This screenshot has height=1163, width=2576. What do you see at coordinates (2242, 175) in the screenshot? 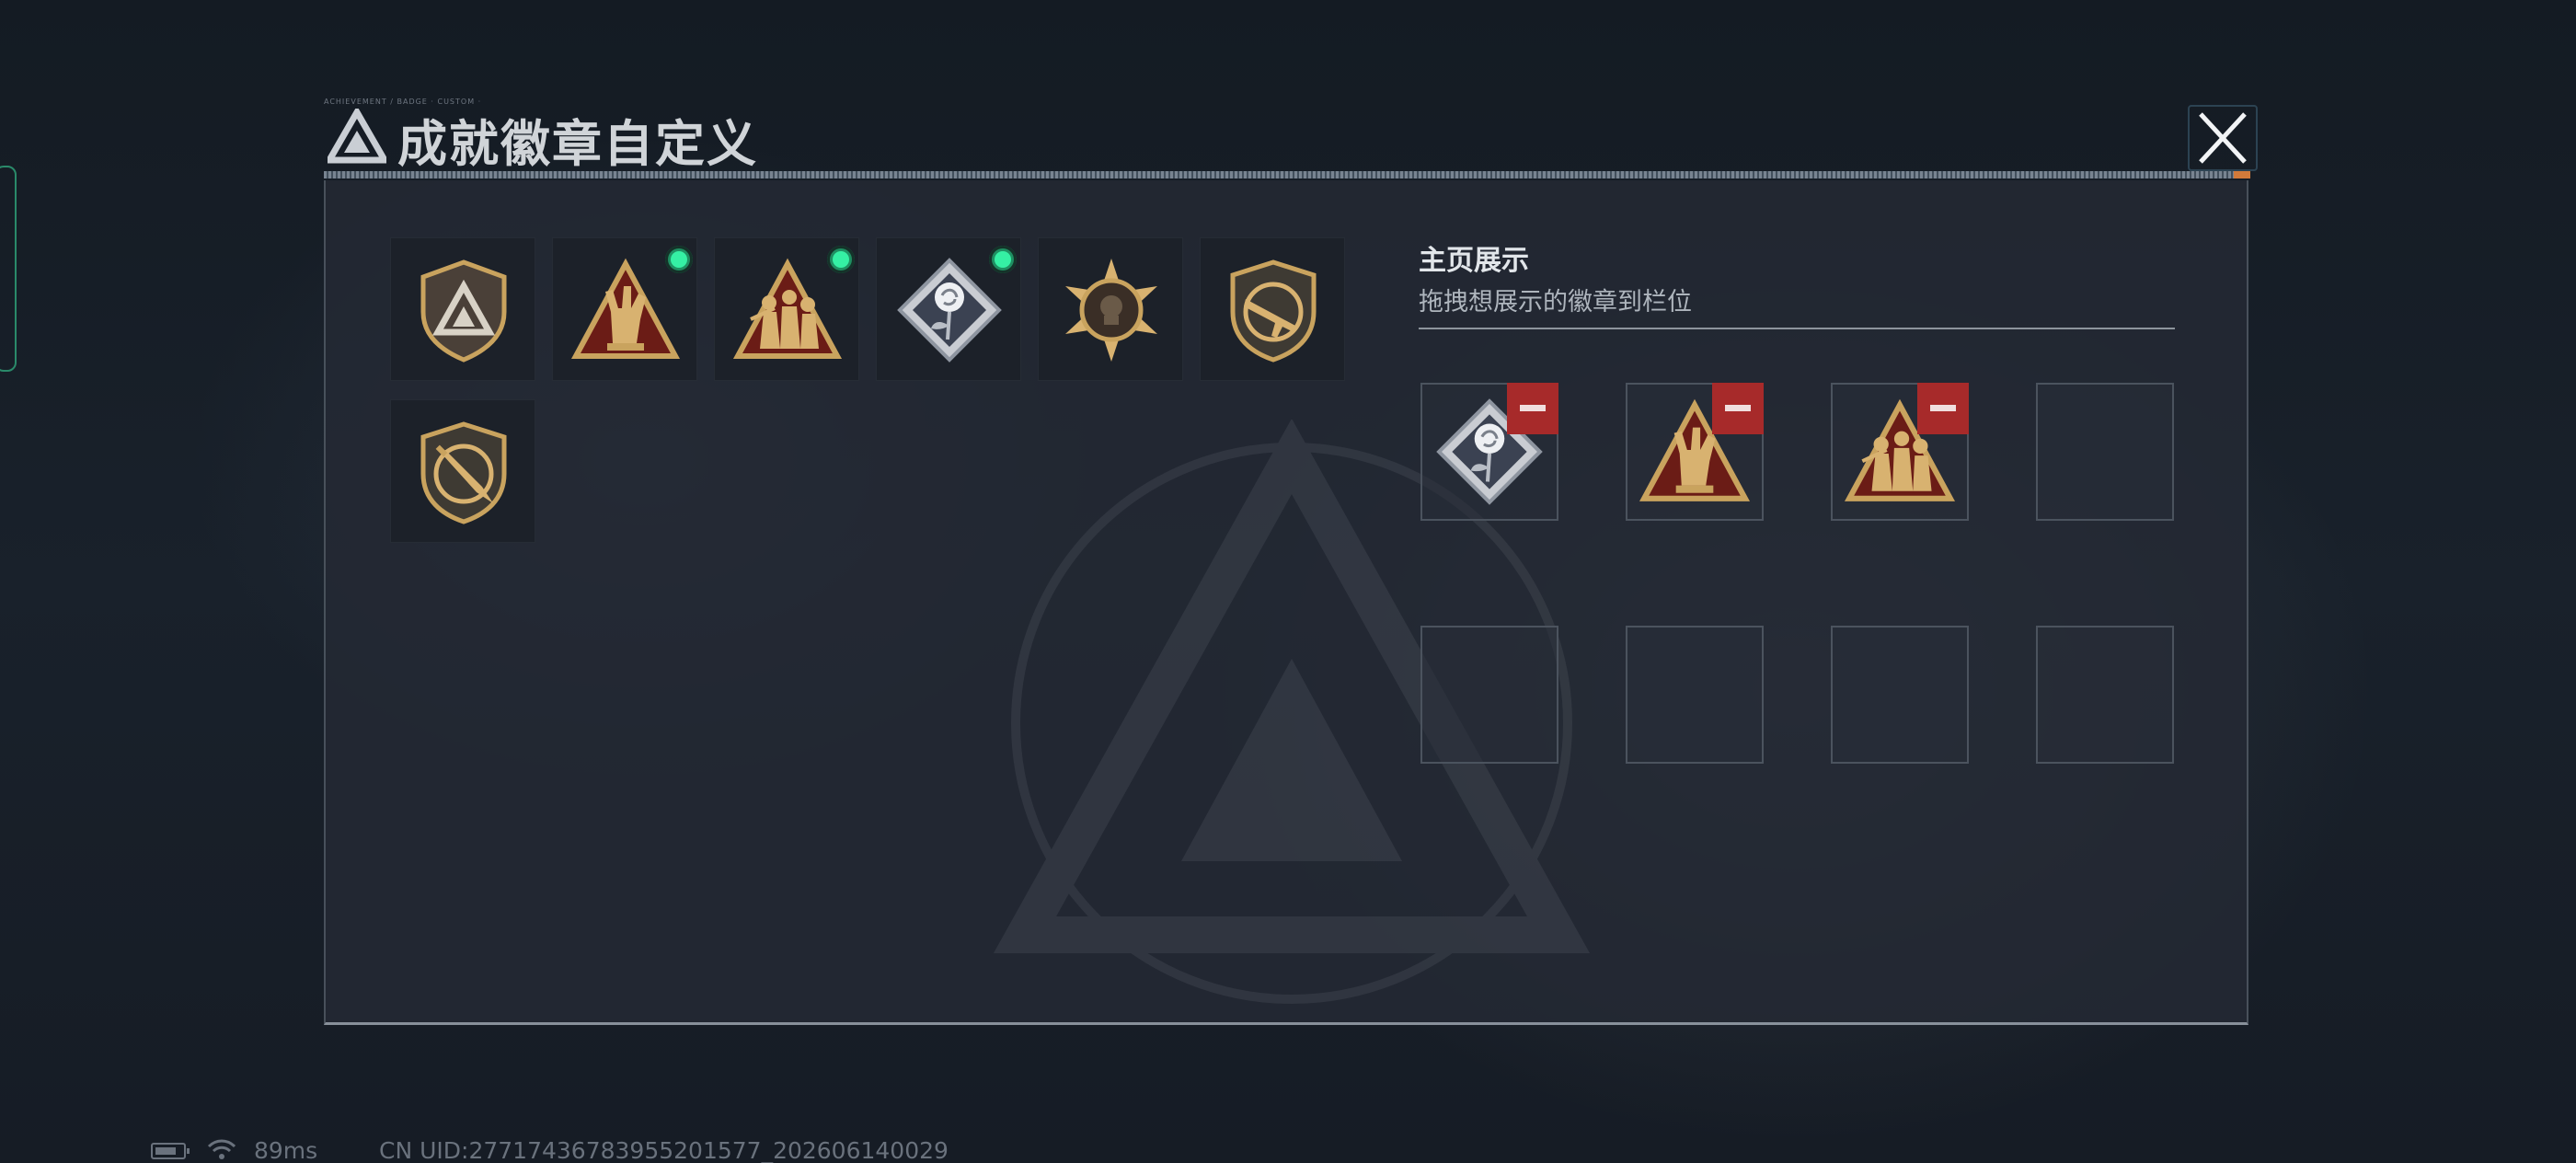
I see `header-divider-accent` at bounding box center [2242, 175].